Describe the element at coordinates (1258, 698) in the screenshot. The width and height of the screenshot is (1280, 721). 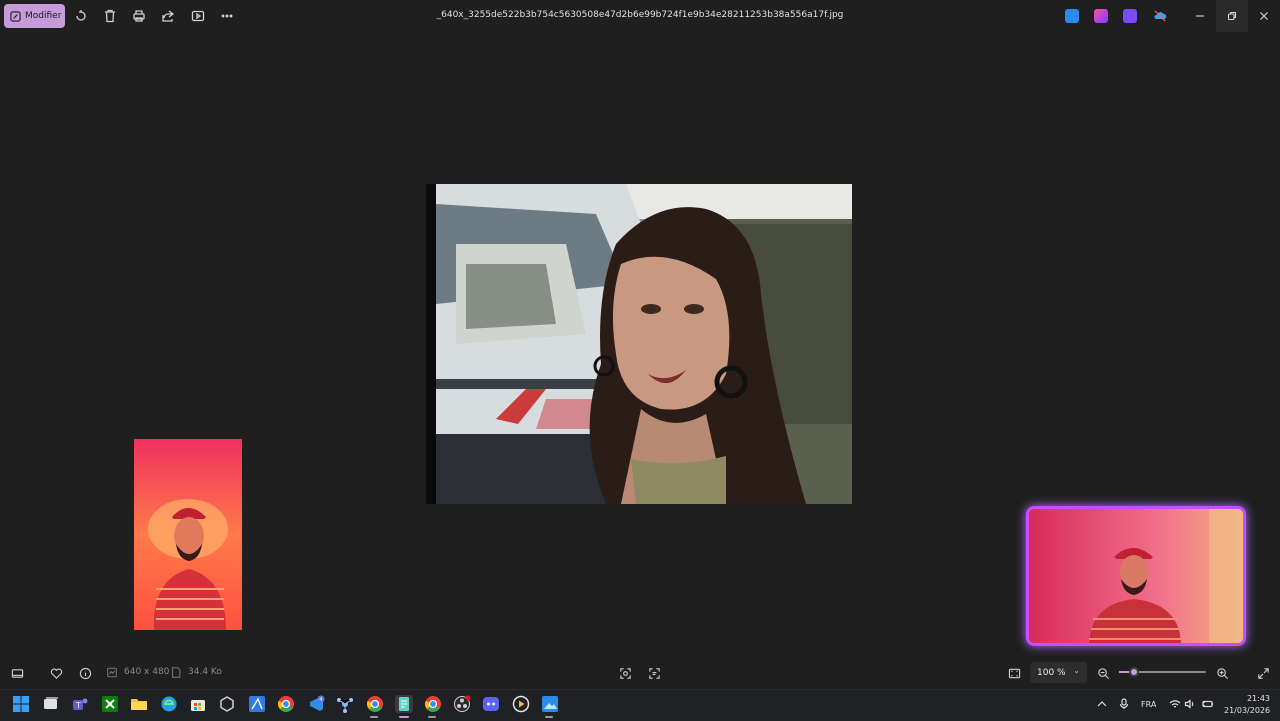
I see `clock-time: 21:43` at that location.